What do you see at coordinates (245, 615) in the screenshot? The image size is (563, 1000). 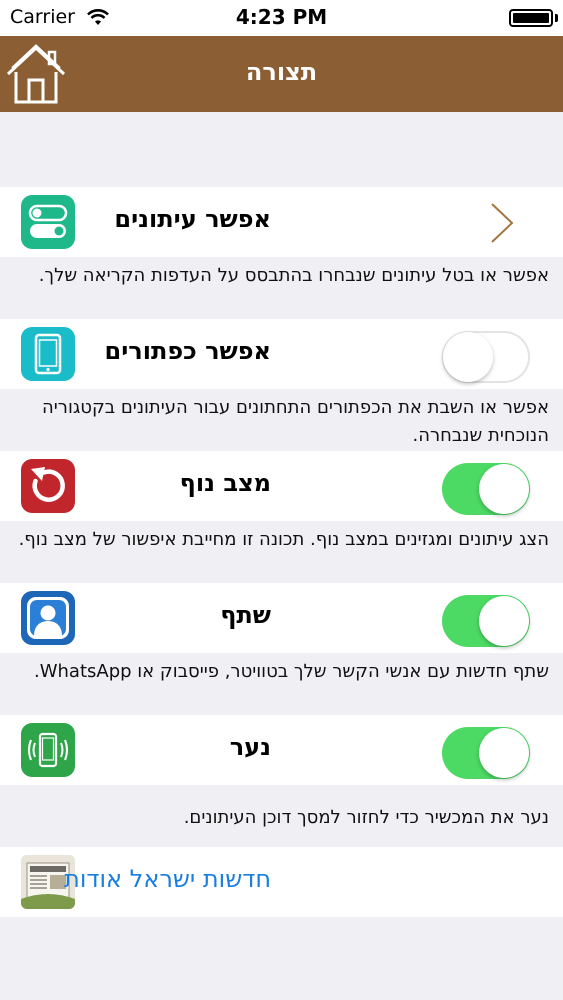 I see `setting-label: שתף` at bounding box center [245, 615].